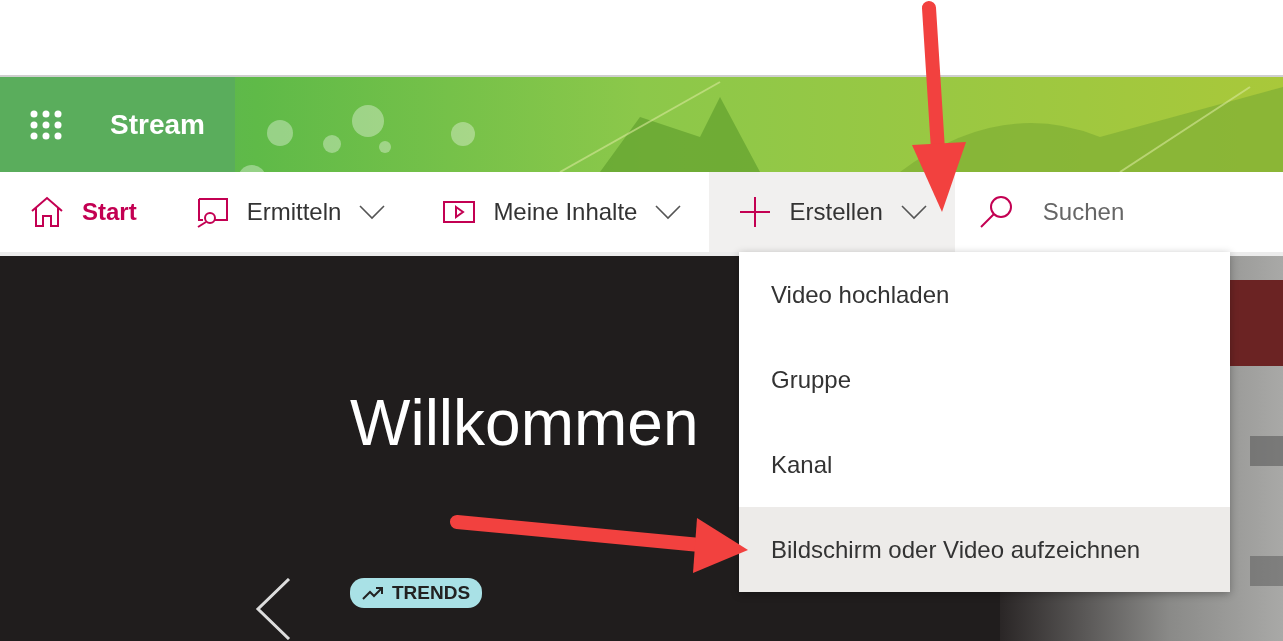 The image size is (1283, 641). Describe the element at coordinates (832, 212) in the screenshot. I see `nav-tab: Erstellen` at that location.